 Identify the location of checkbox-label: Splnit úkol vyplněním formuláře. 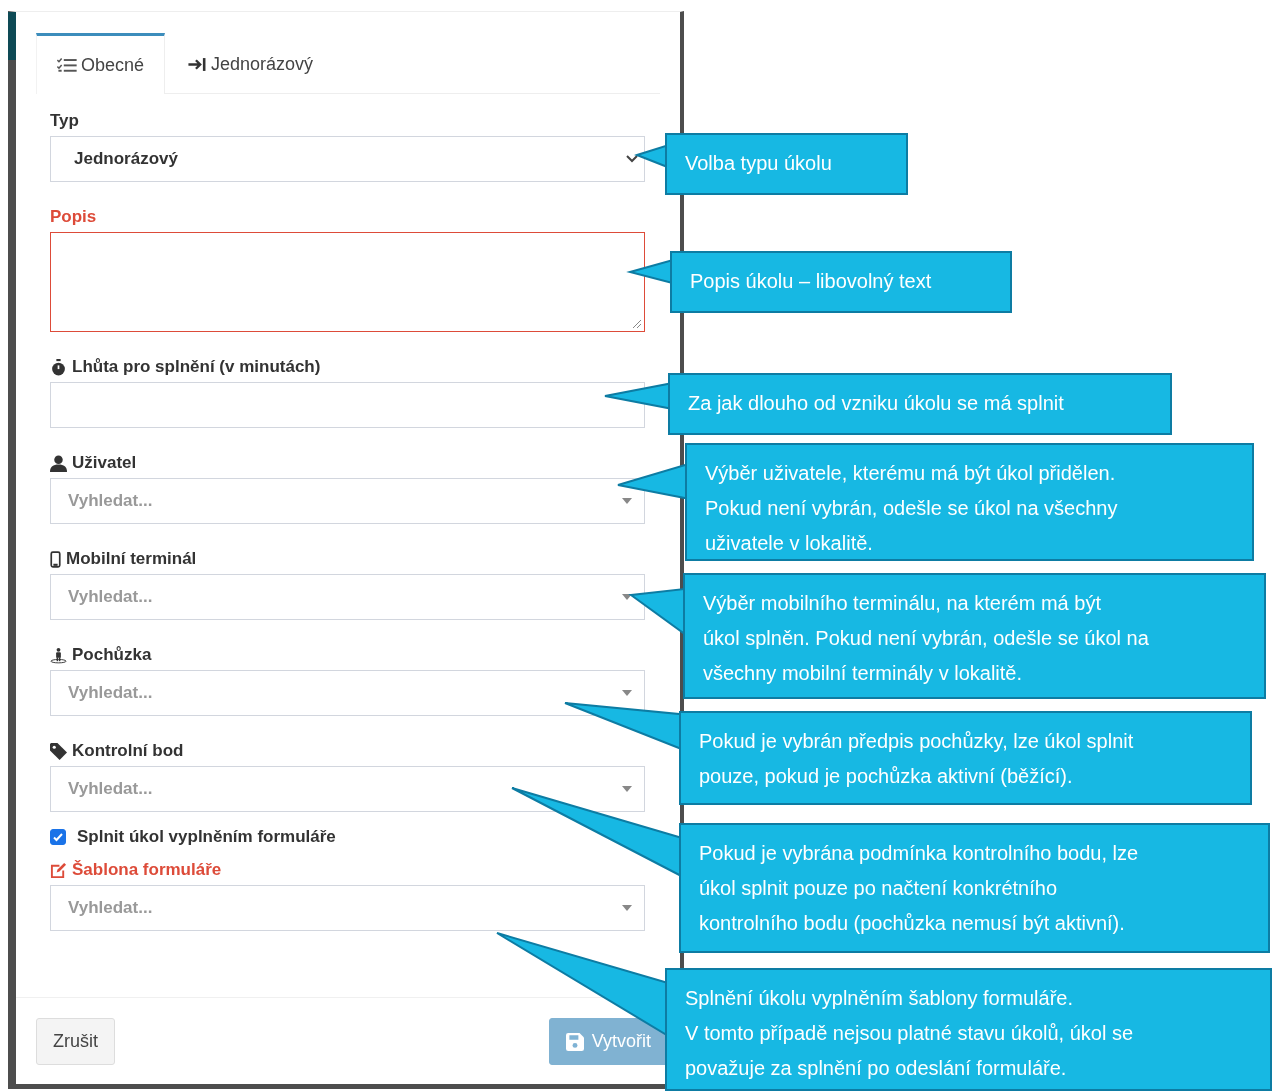
(206, 837).